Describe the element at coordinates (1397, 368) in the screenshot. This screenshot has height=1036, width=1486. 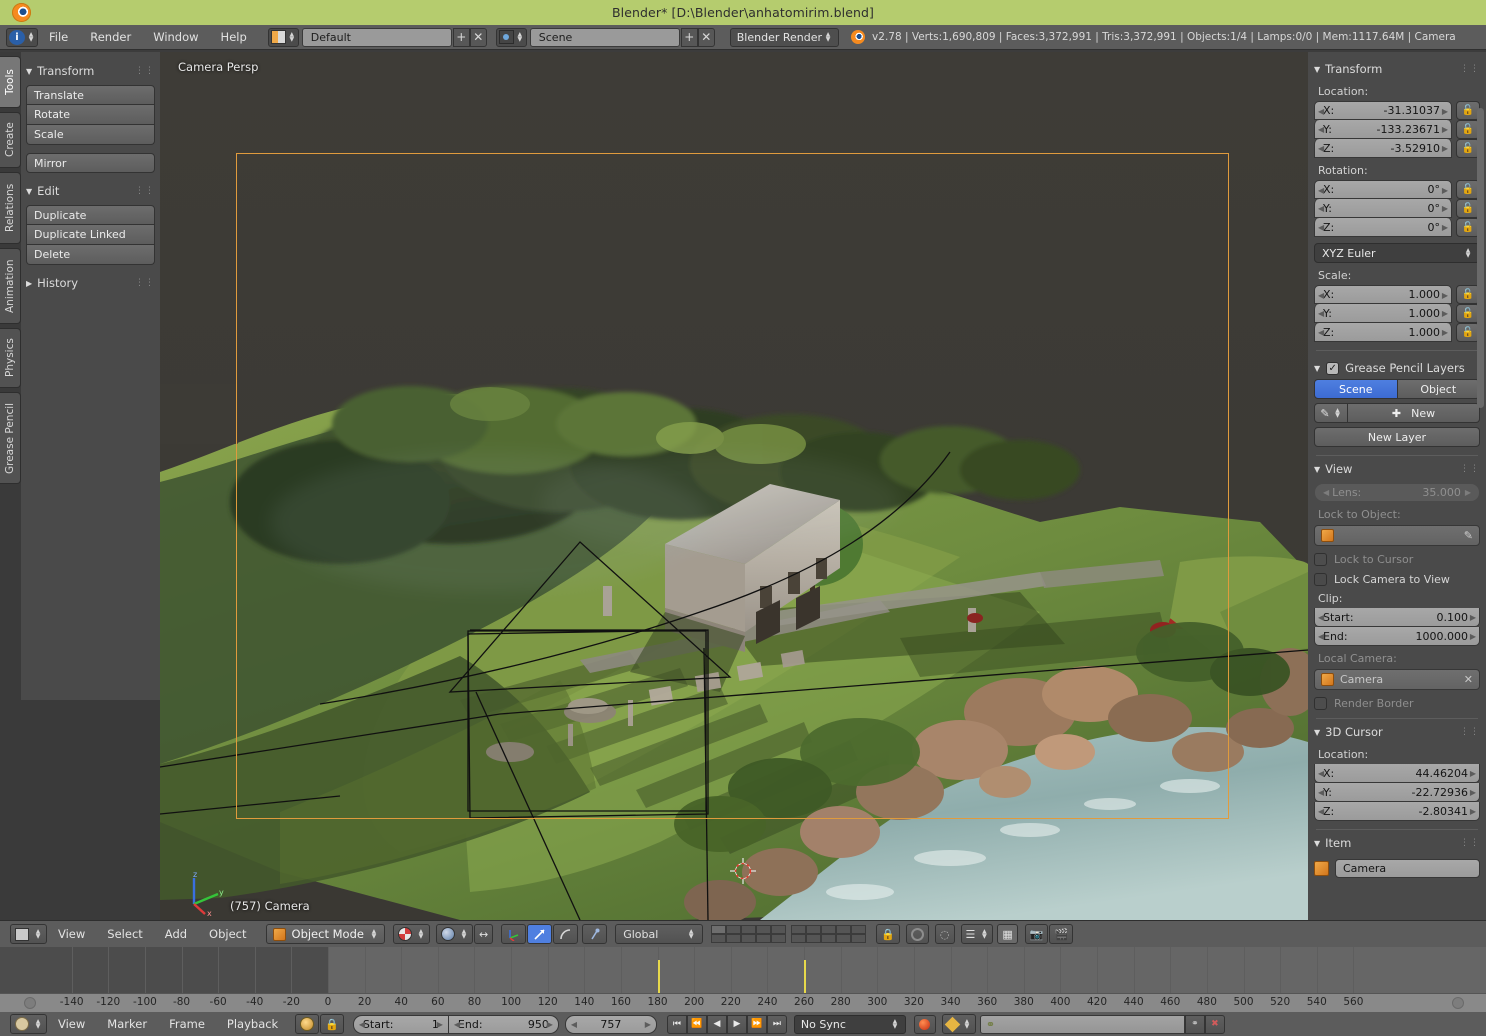
I see `panel-header-grease-pencil: ▼ ✓ Grease Pencil Layers` at that location.